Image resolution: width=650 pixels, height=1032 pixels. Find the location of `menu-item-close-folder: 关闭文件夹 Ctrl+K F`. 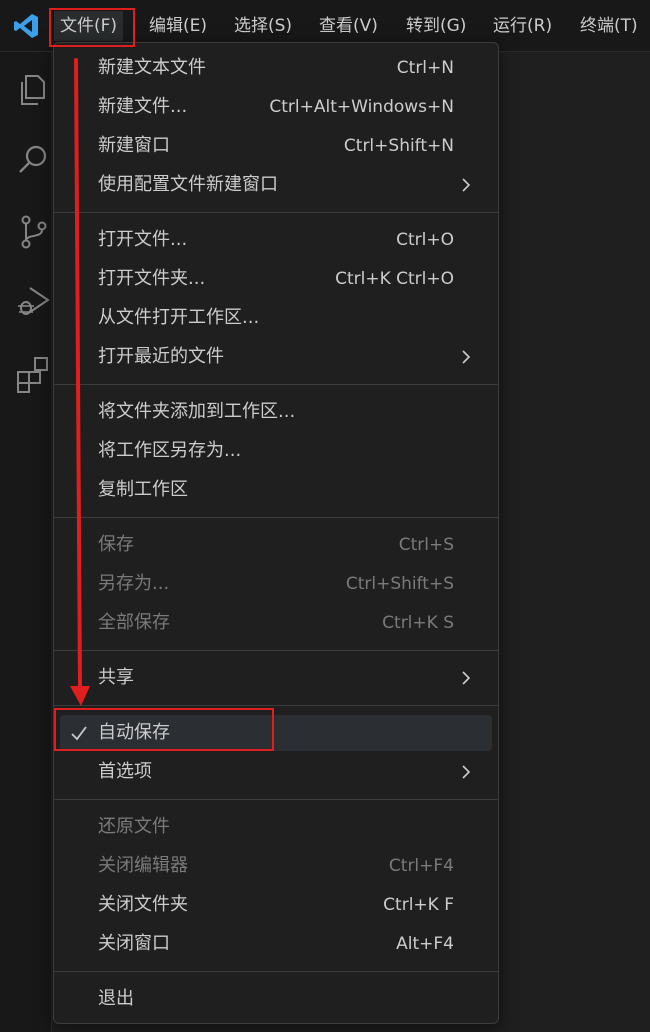

menu-item-close-folder: 关闭文件夹 Ctrl+K F is located at coordinates (276, 905).